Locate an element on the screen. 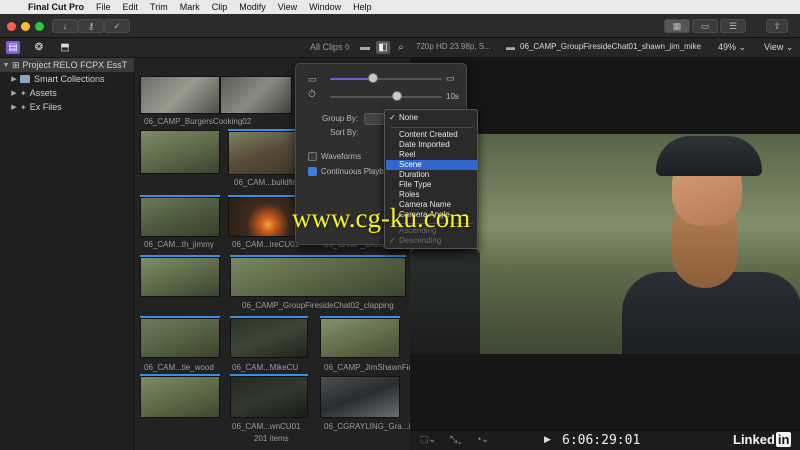 The image size is (800, 450). sidebar-item-library: ▼ ⊞ Project RELO FCPX EssT is located at coordinates (67, 65).